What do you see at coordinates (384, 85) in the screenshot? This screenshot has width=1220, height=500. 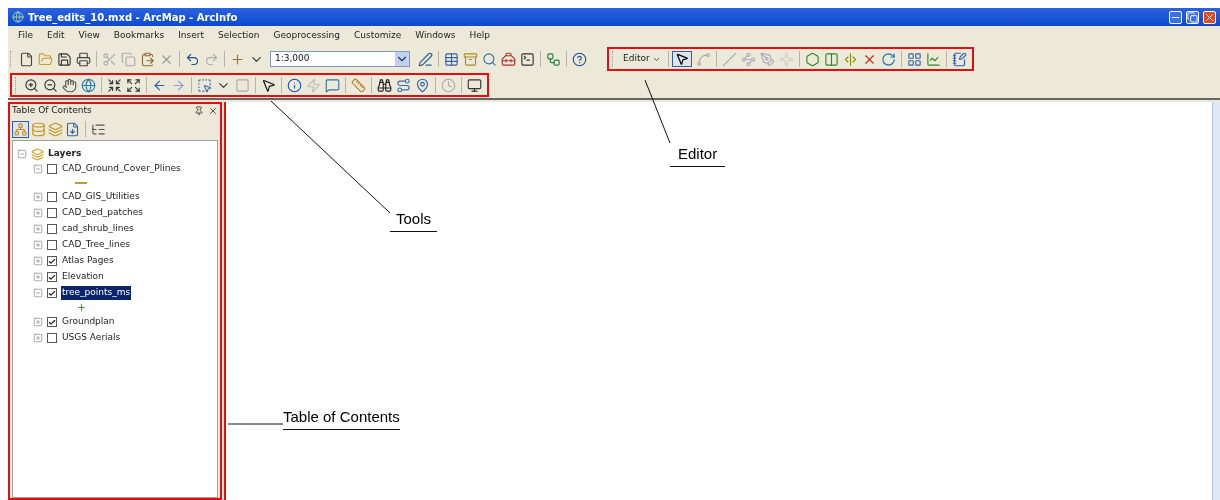 I see `find-icon` at bounding box center [384, 85].